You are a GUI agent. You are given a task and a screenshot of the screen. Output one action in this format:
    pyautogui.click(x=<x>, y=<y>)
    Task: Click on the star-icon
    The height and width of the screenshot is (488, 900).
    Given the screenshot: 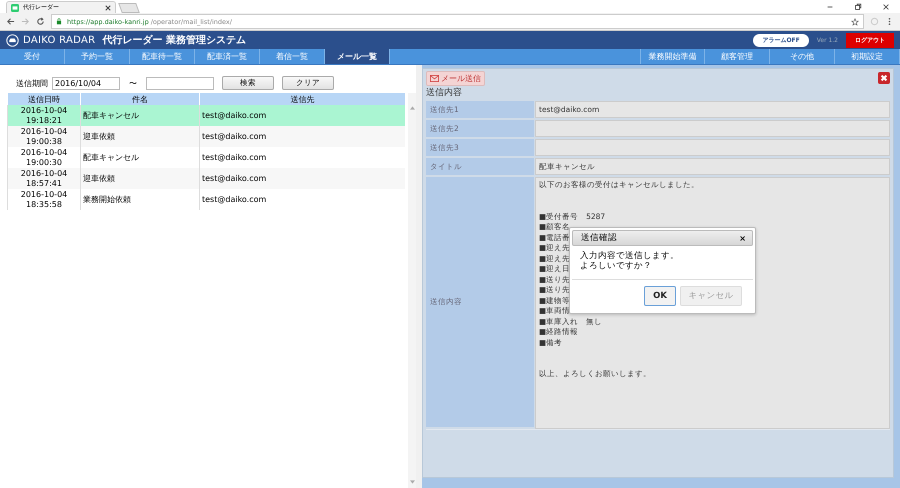 What is the action you would take?
    pyautogui.click(x=855, y=22)
    